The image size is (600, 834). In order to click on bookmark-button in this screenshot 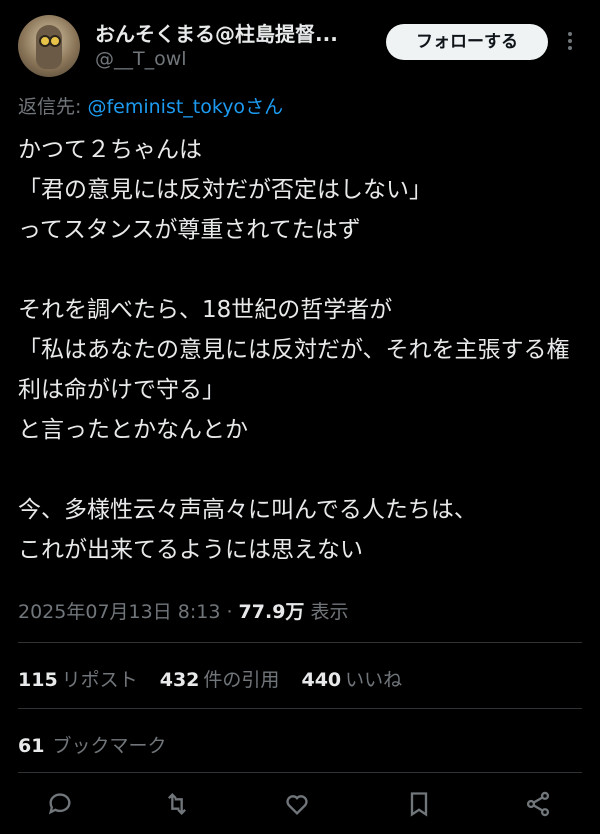, I will do `click(423, 808)`.